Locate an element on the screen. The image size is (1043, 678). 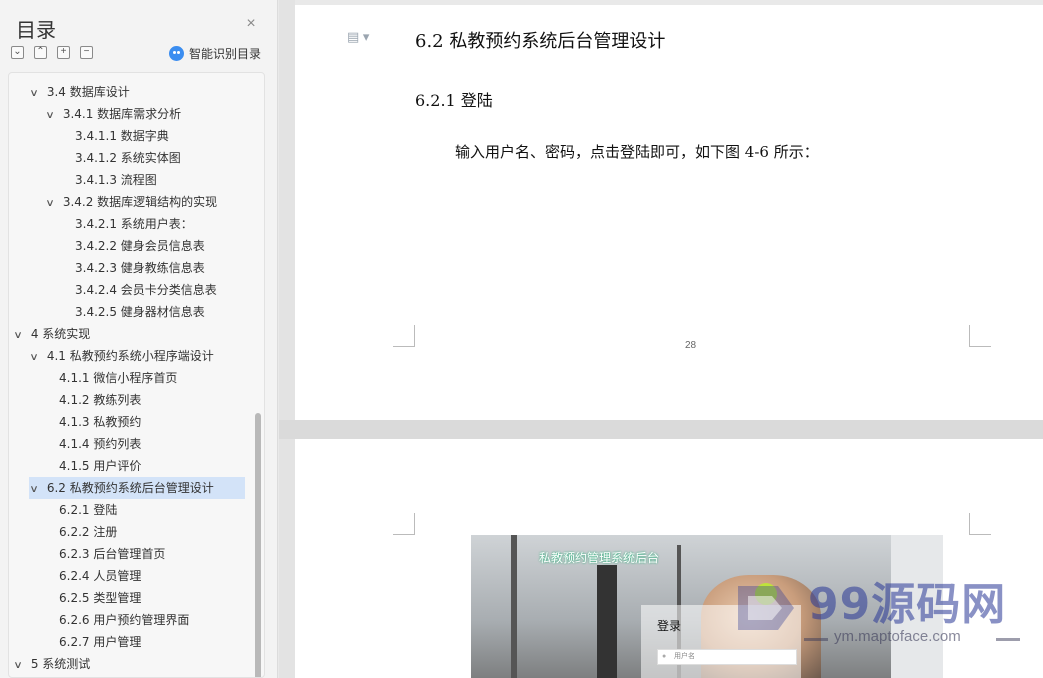
toc-item-label: 3.4.2.2 健身会员信息表 is located at coordinates (140, 246).